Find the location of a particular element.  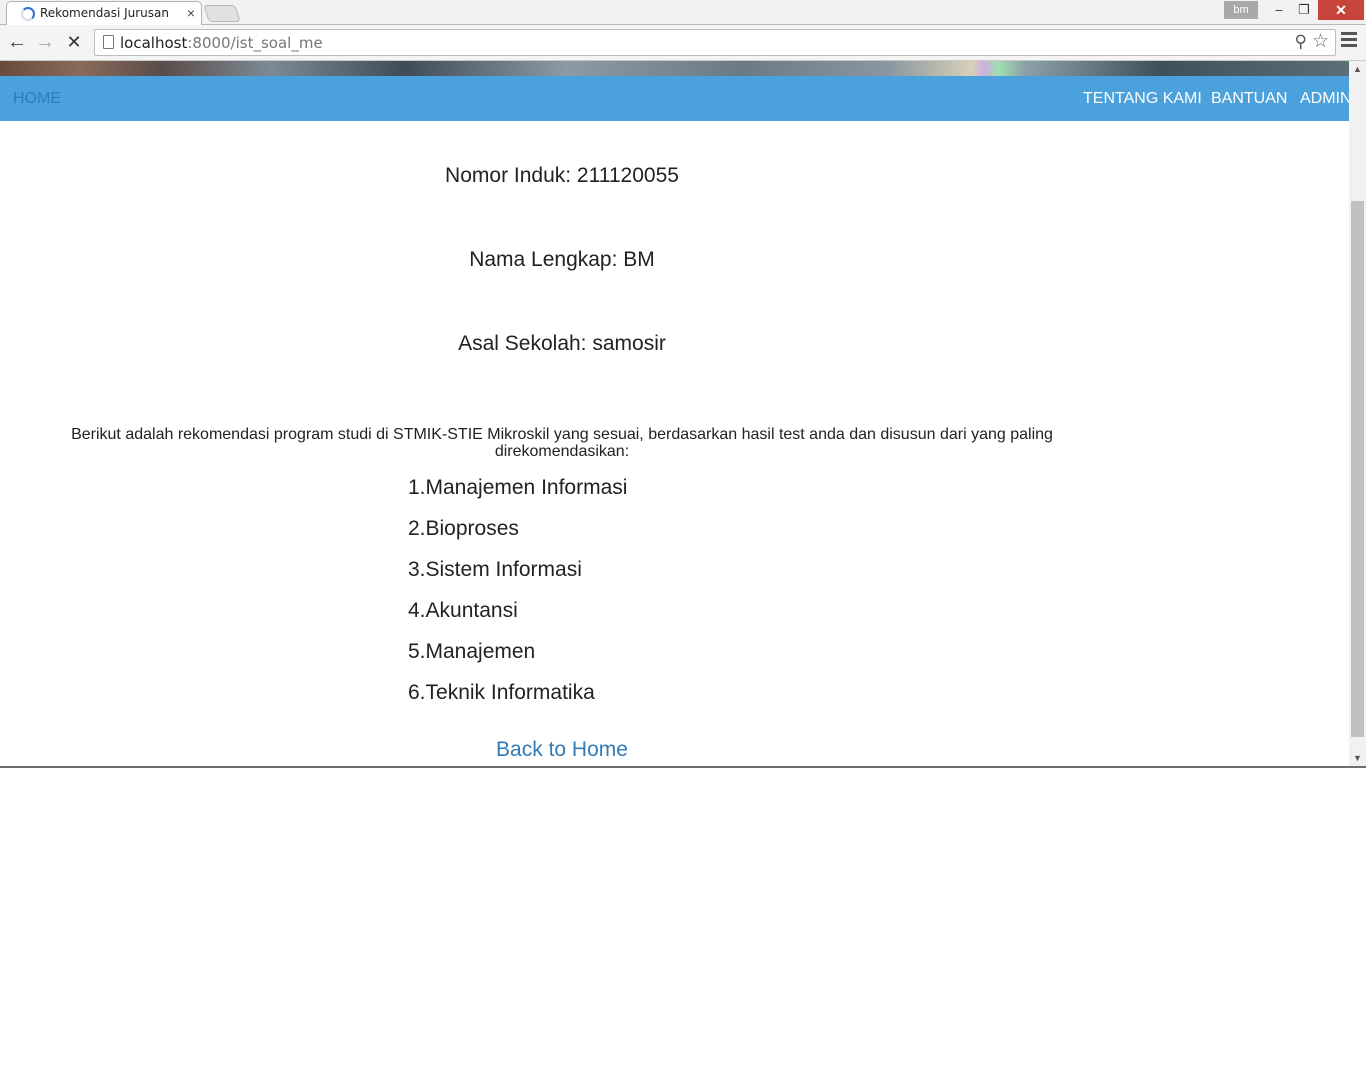

recommendation-item: 5.Manajemen is located at coordinates (472, 651).